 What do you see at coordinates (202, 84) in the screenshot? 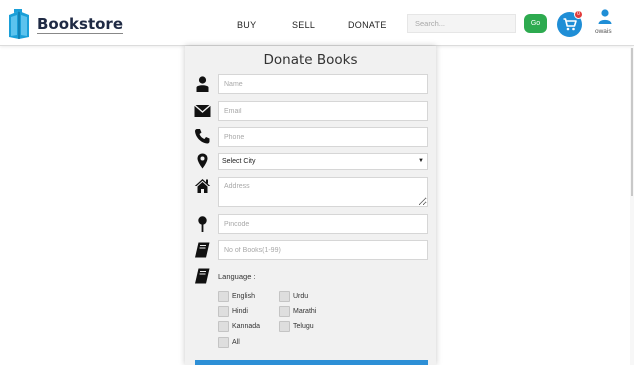
I see `person-icon` at bounding box center [202, 84].